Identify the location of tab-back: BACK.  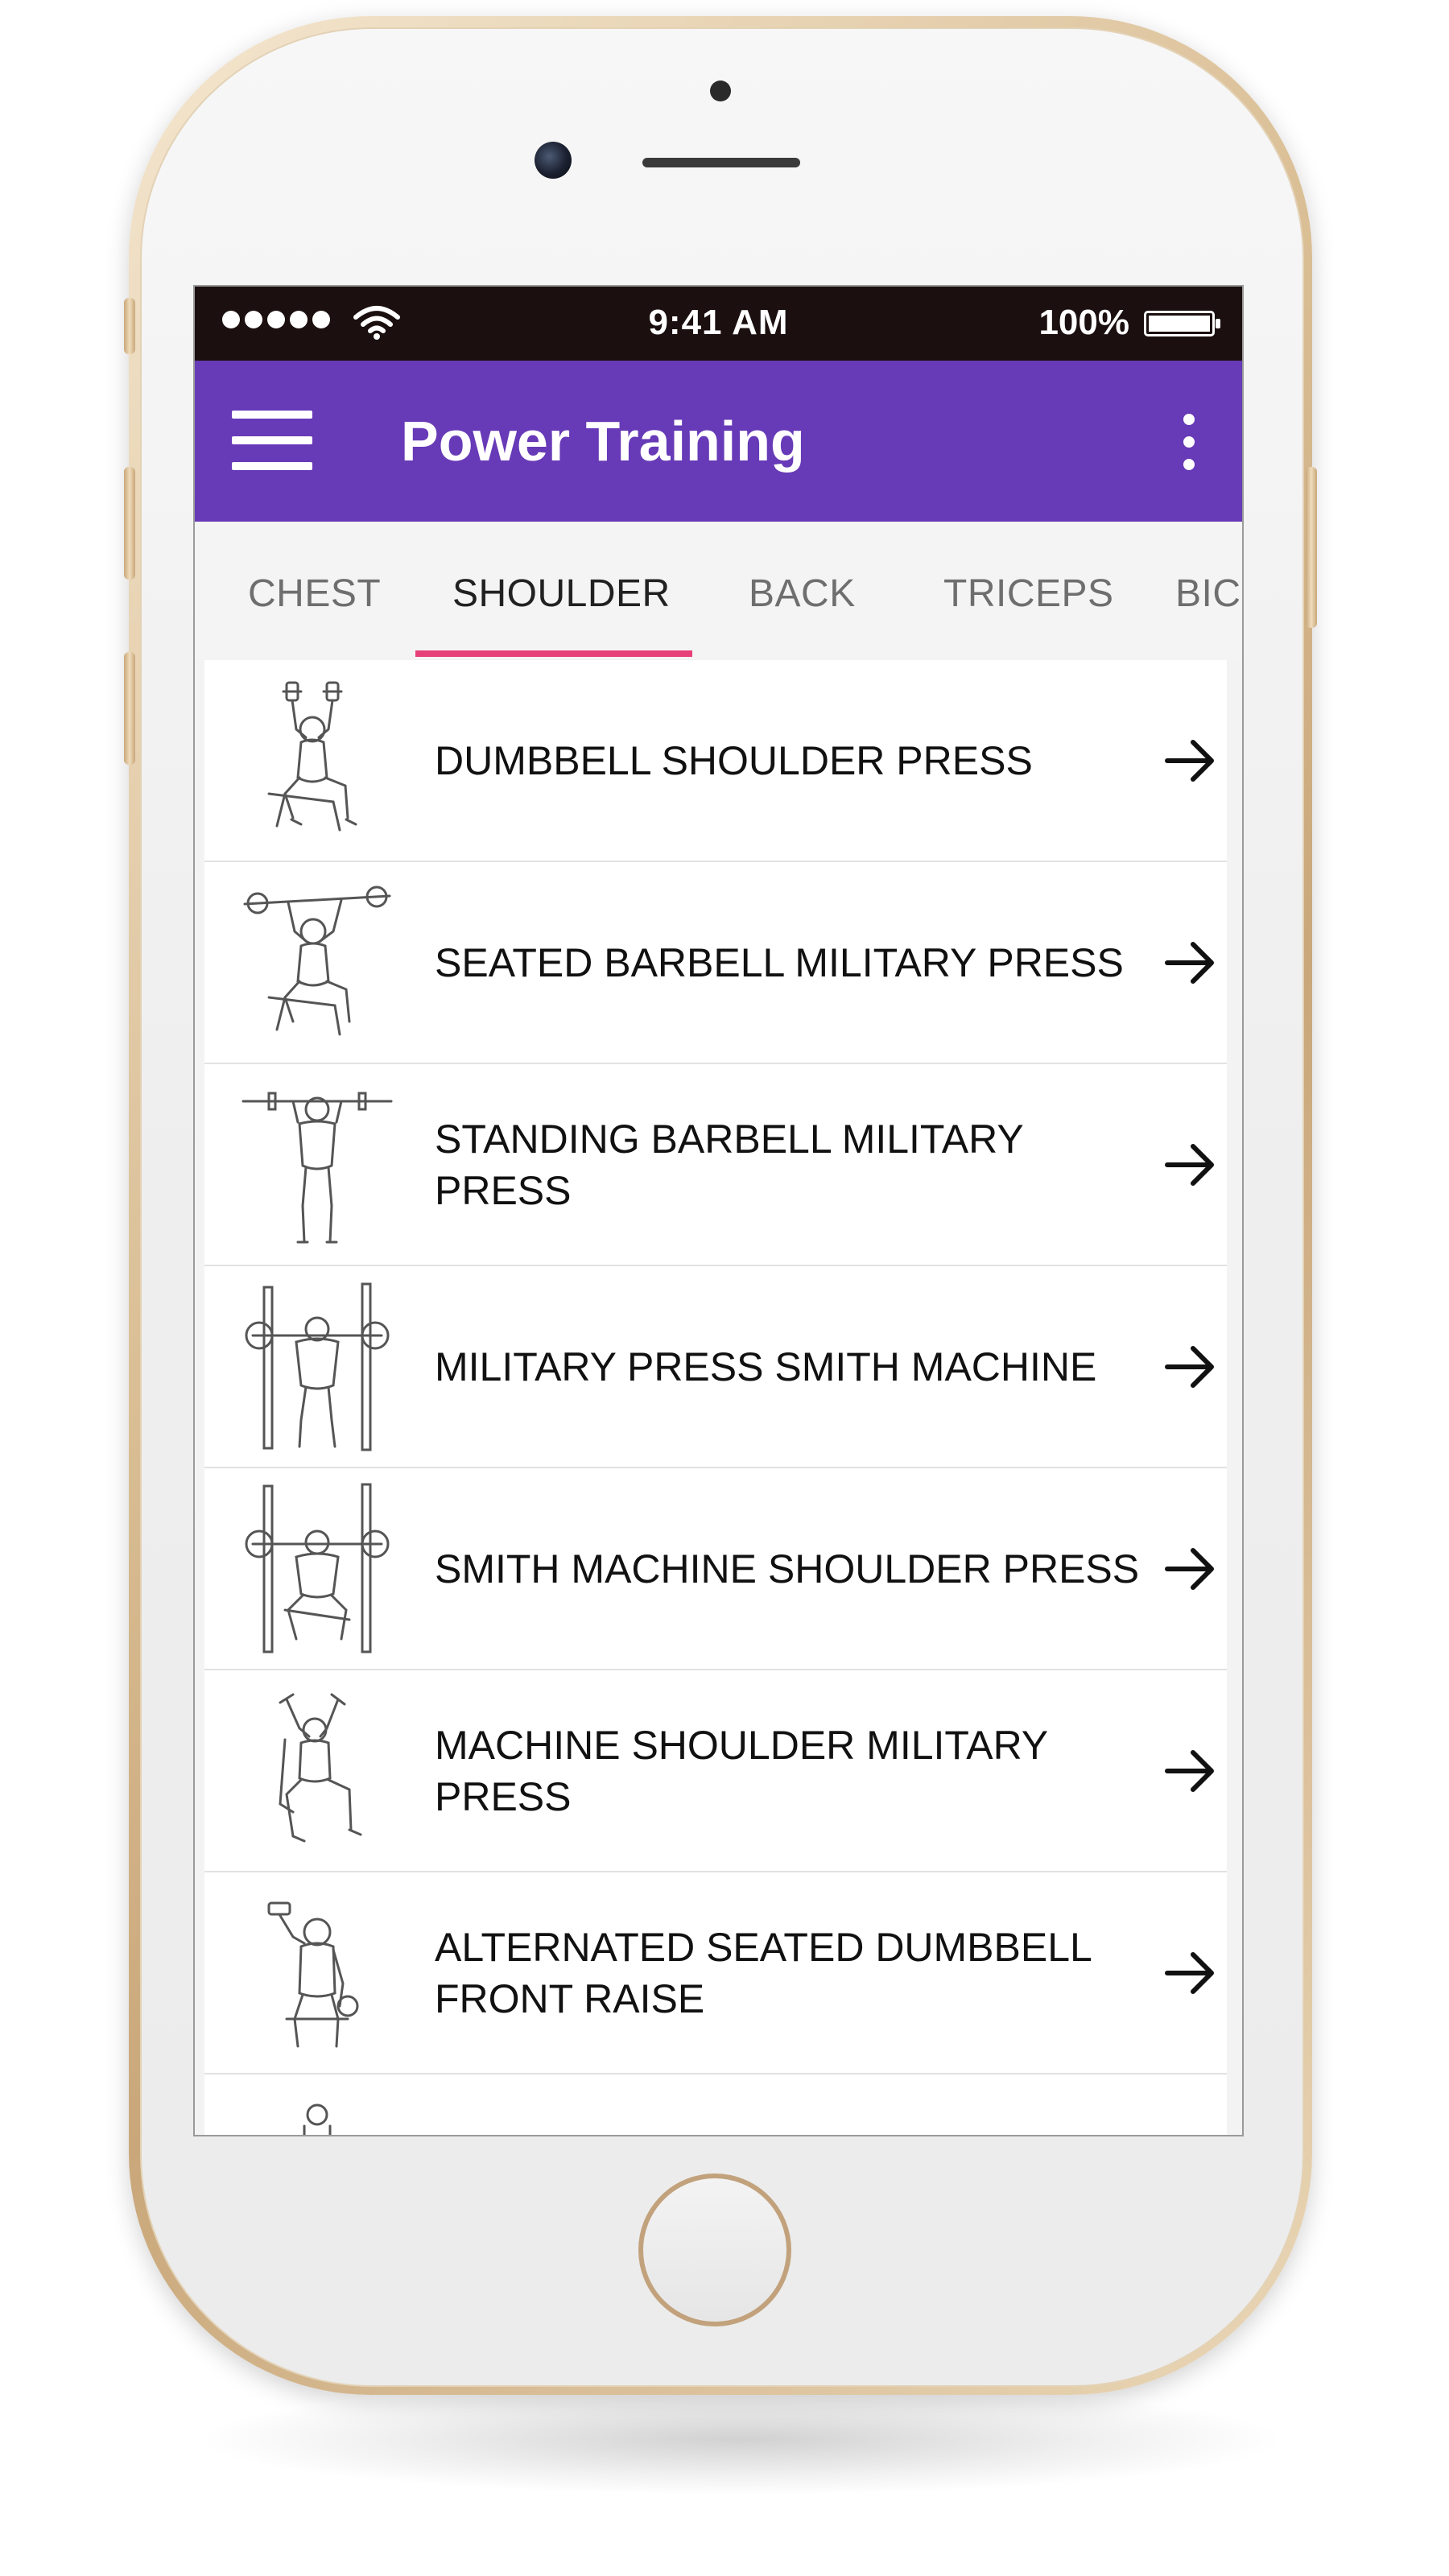
(802, 594).